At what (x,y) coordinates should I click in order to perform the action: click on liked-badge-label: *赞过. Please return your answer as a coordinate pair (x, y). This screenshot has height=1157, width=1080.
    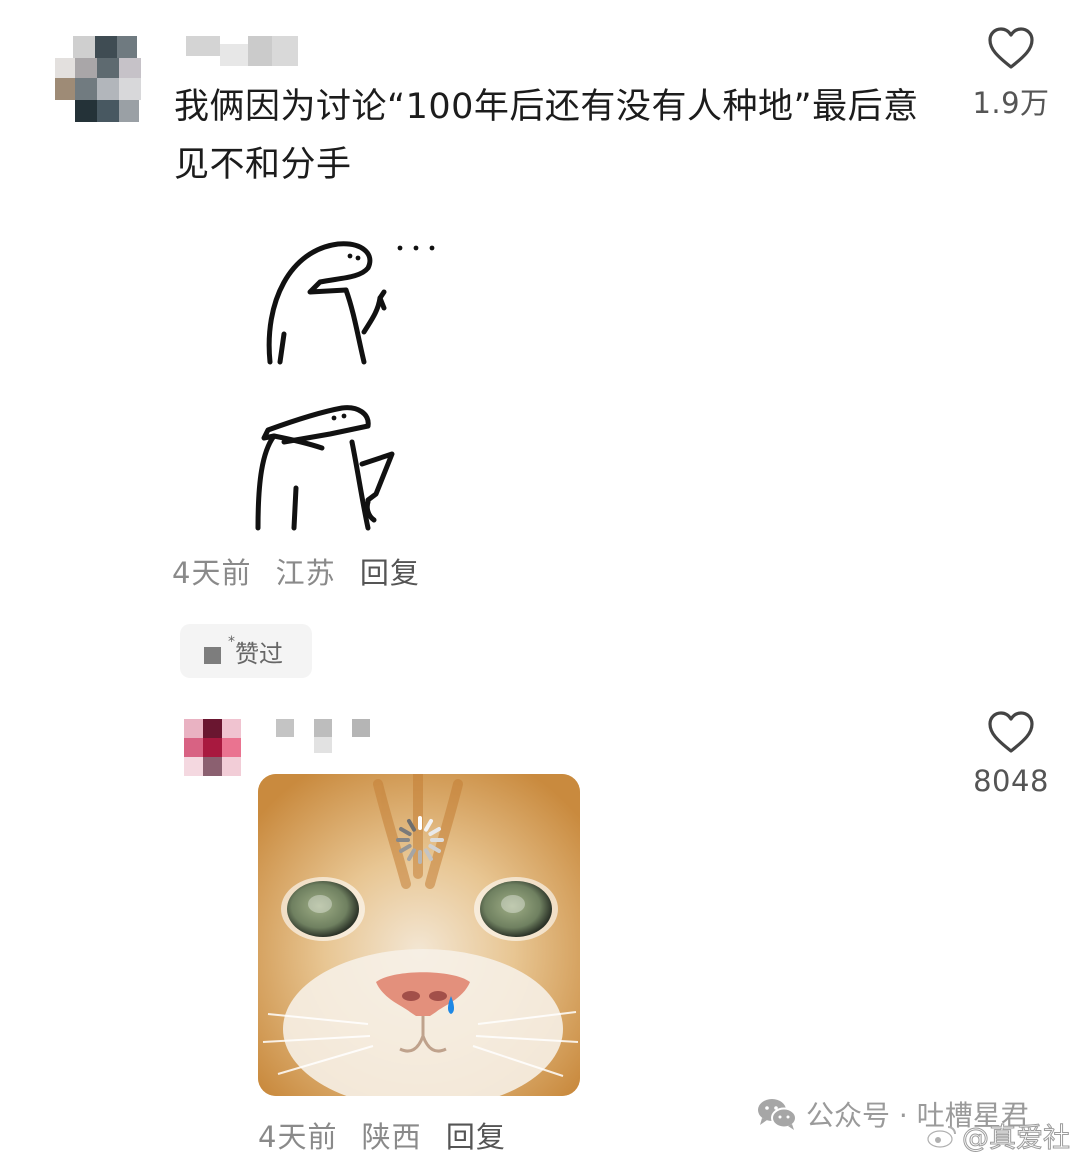
    Looking at the image, I should click on (255, 651).